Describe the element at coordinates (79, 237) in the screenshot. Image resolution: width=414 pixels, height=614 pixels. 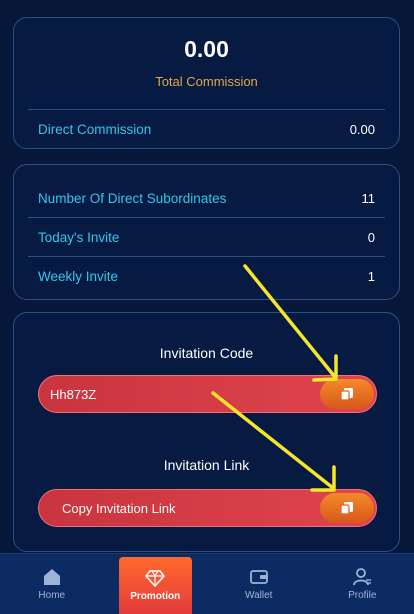
I see `stats-label: Today's Invite` at that location.